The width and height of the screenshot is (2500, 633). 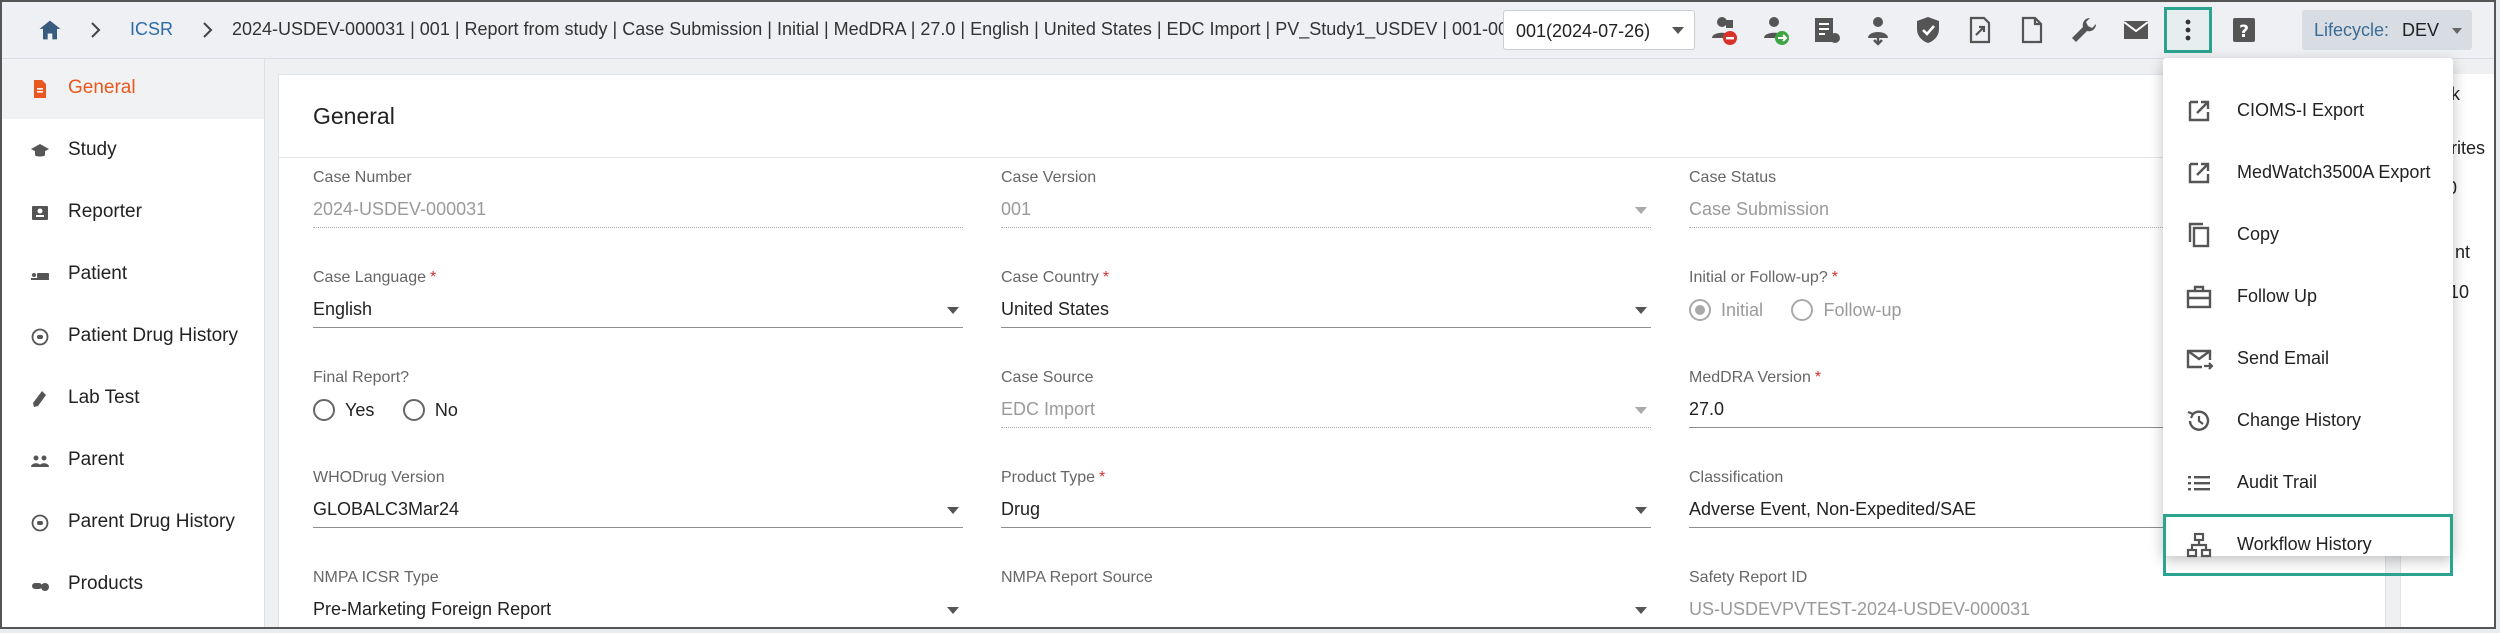 I want to click on final-report-yes-radio: Yes, so click(x=343, y=410).